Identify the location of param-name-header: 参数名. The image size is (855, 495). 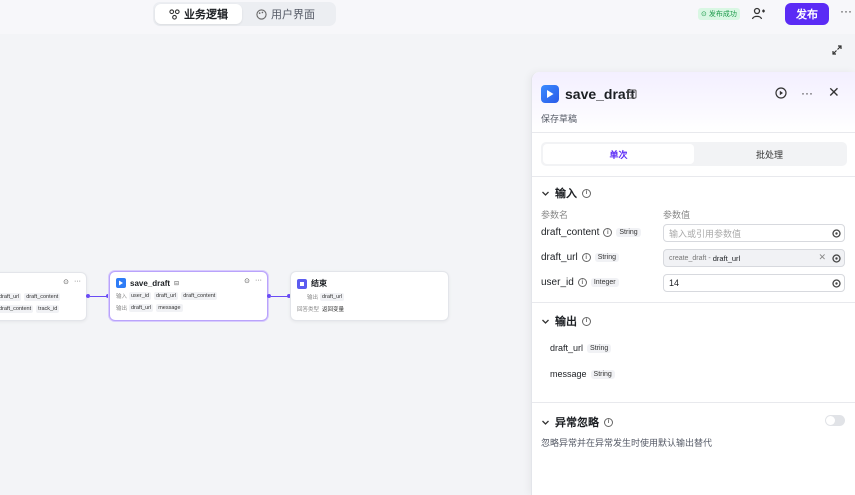
(555, 215).